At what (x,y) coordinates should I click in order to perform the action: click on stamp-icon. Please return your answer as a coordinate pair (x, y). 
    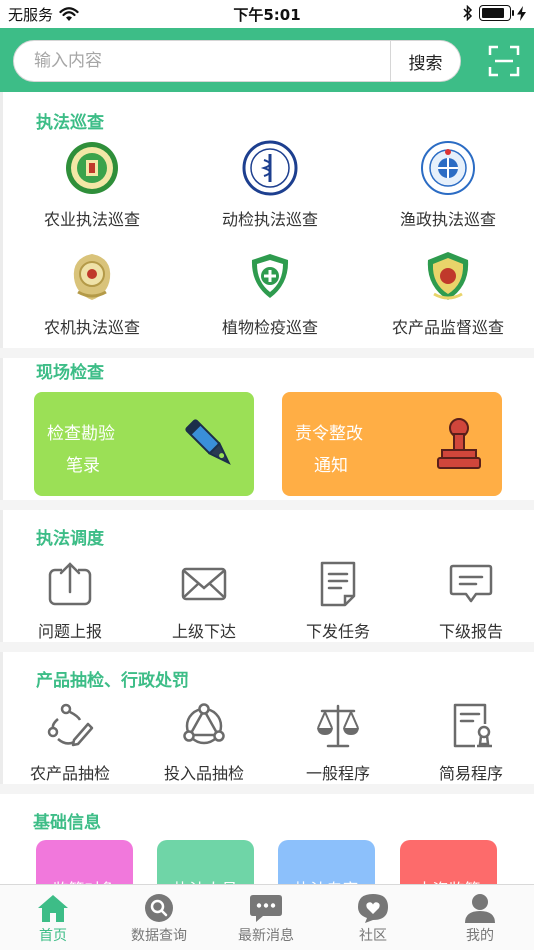
    Looking at the image, I should click on (459, 443).